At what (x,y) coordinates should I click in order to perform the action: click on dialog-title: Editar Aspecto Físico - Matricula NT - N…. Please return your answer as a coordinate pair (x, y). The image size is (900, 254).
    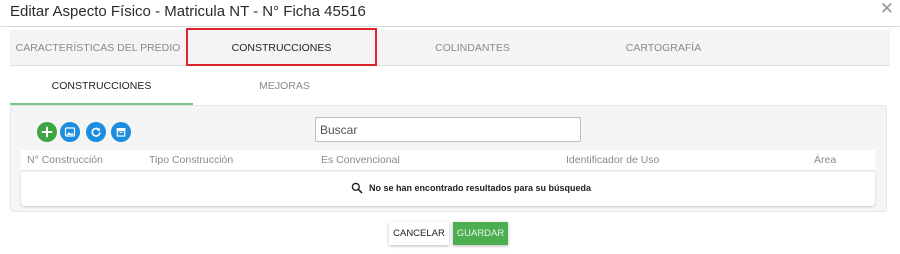
    Looking at the image, I should click on (188, 11).